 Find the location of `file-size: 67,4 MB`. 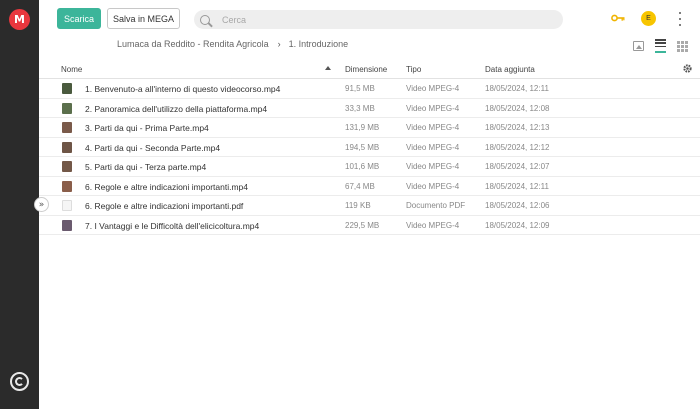

file-size: 67,4 MB is located at coordinates (360, 186).